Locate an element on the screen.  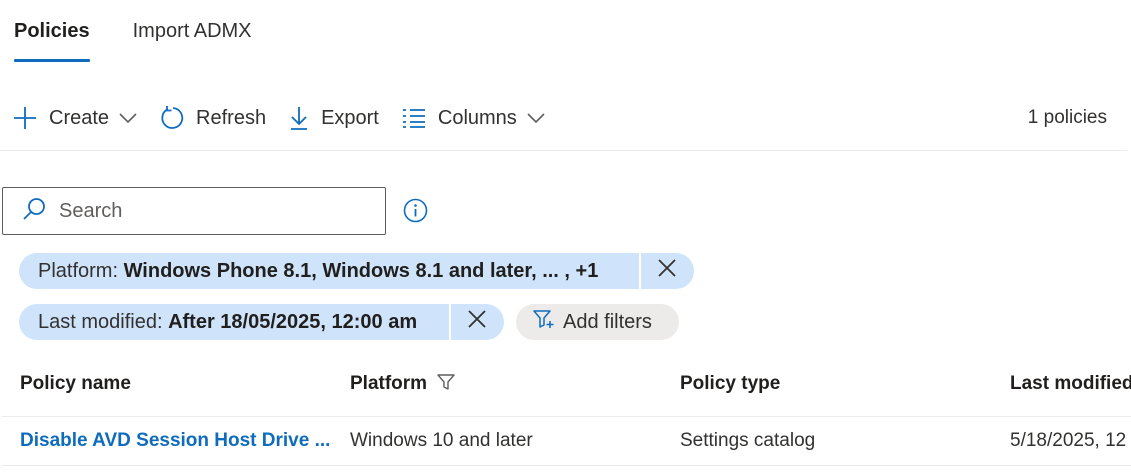
policy-last-modified-cell: 5/18/2025, 12 is located at coordinates (1068, 440).